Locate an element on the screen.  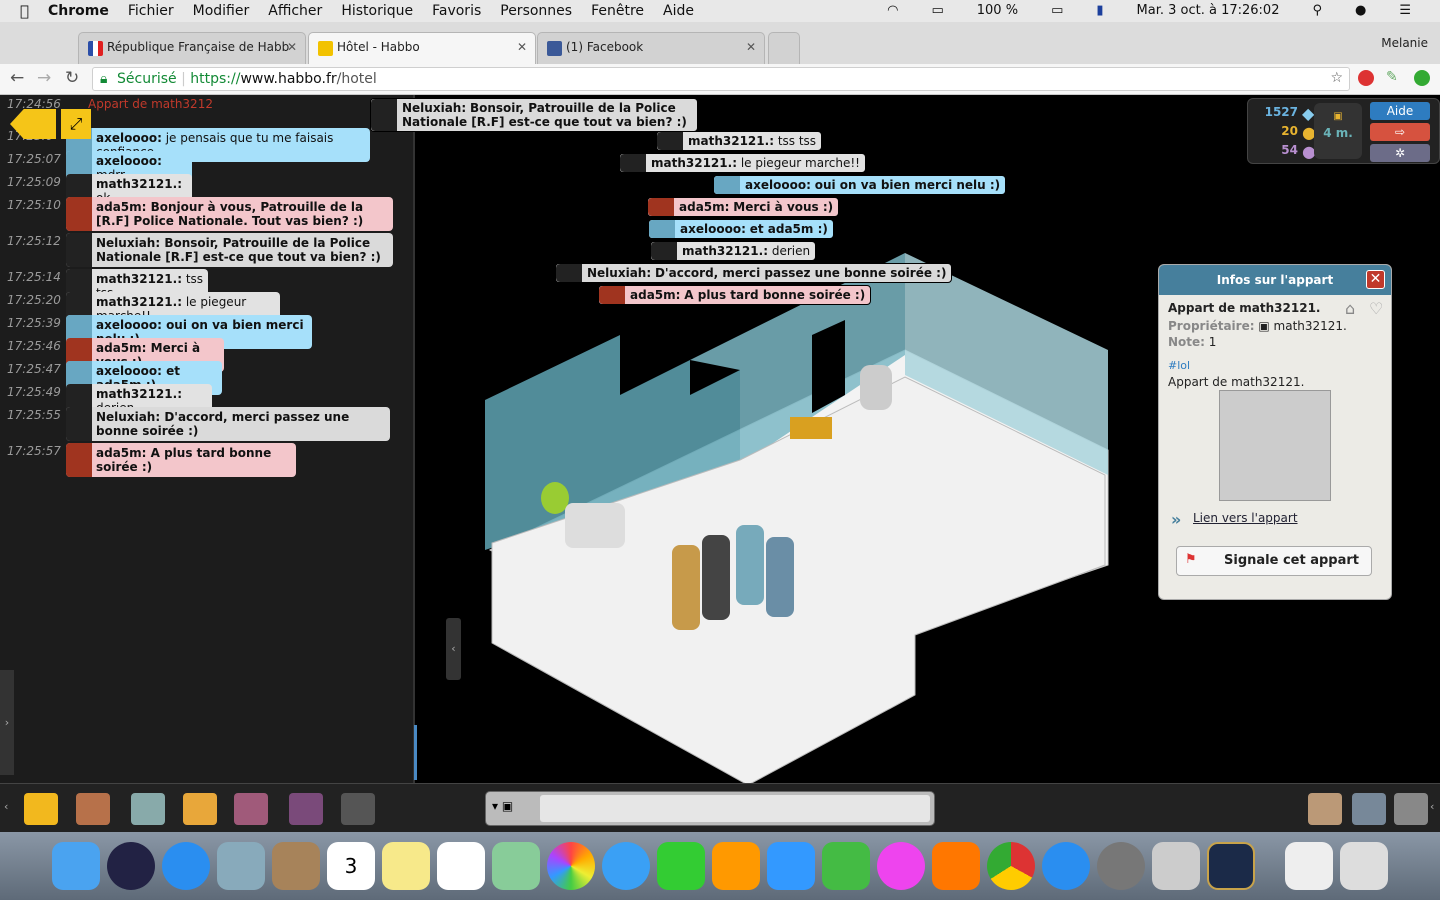
menu-afficher: Afficher is located at coordinates (295, 11).